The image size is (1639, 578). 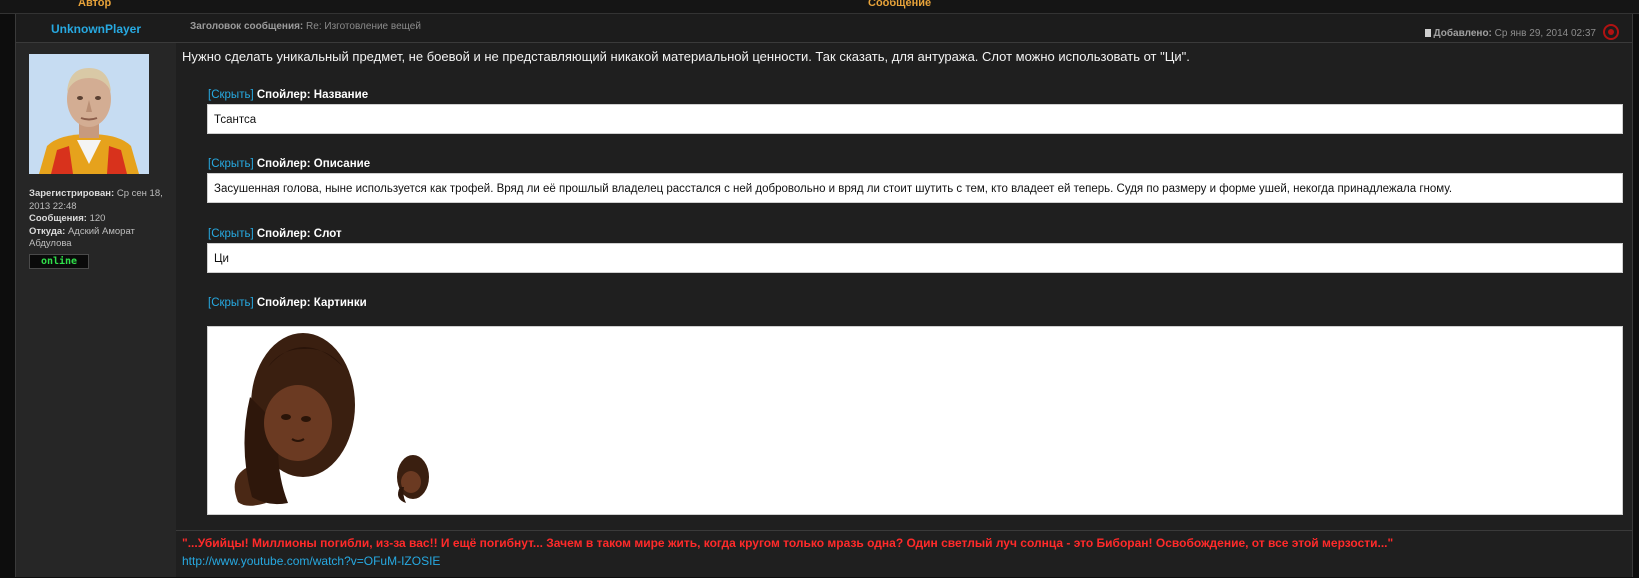 I want to click on author-name-cell: UnknownPlayer, so click(x=96, y=28).